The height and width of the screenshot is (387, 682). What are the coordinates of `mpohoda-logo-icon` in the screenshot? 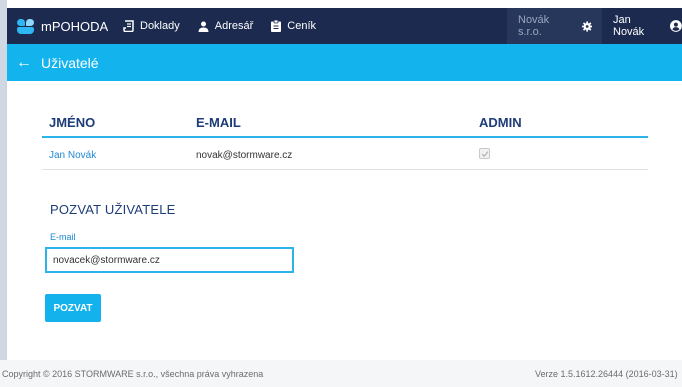 It's located at (25, 26).